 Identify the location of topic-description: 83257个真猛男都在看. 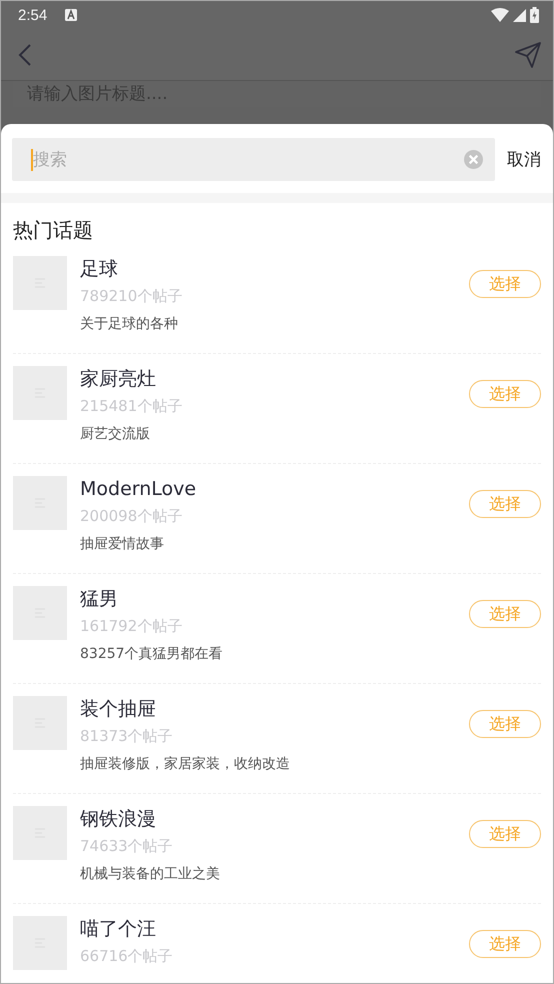
(152, 654).